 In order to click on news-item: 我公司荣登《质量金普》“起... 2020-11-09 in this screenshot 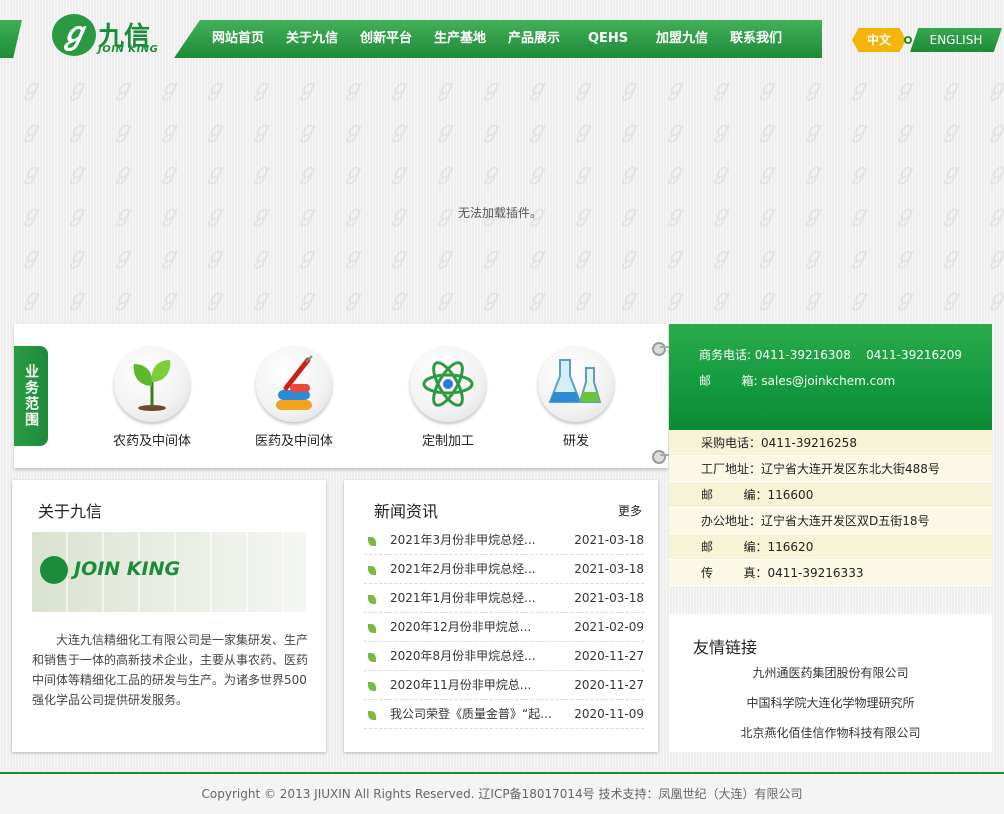, I will do `click(504, 714)`.